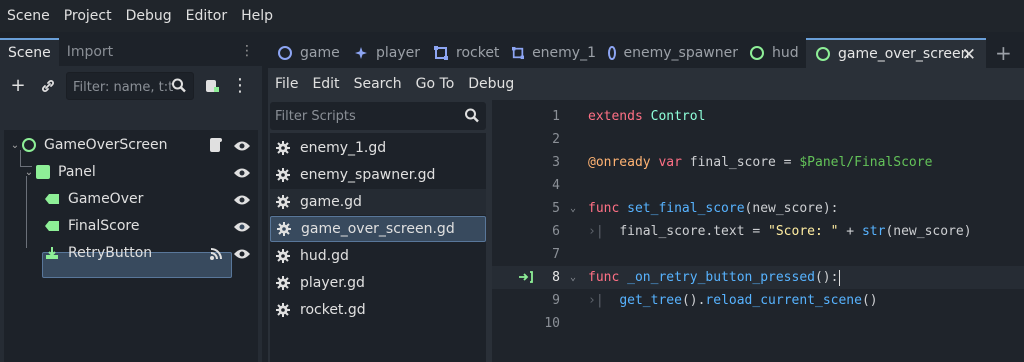 Image resolution: width=1024 pixels, height=362 pixels. I want to click on signal-icon, so click(216, 254).